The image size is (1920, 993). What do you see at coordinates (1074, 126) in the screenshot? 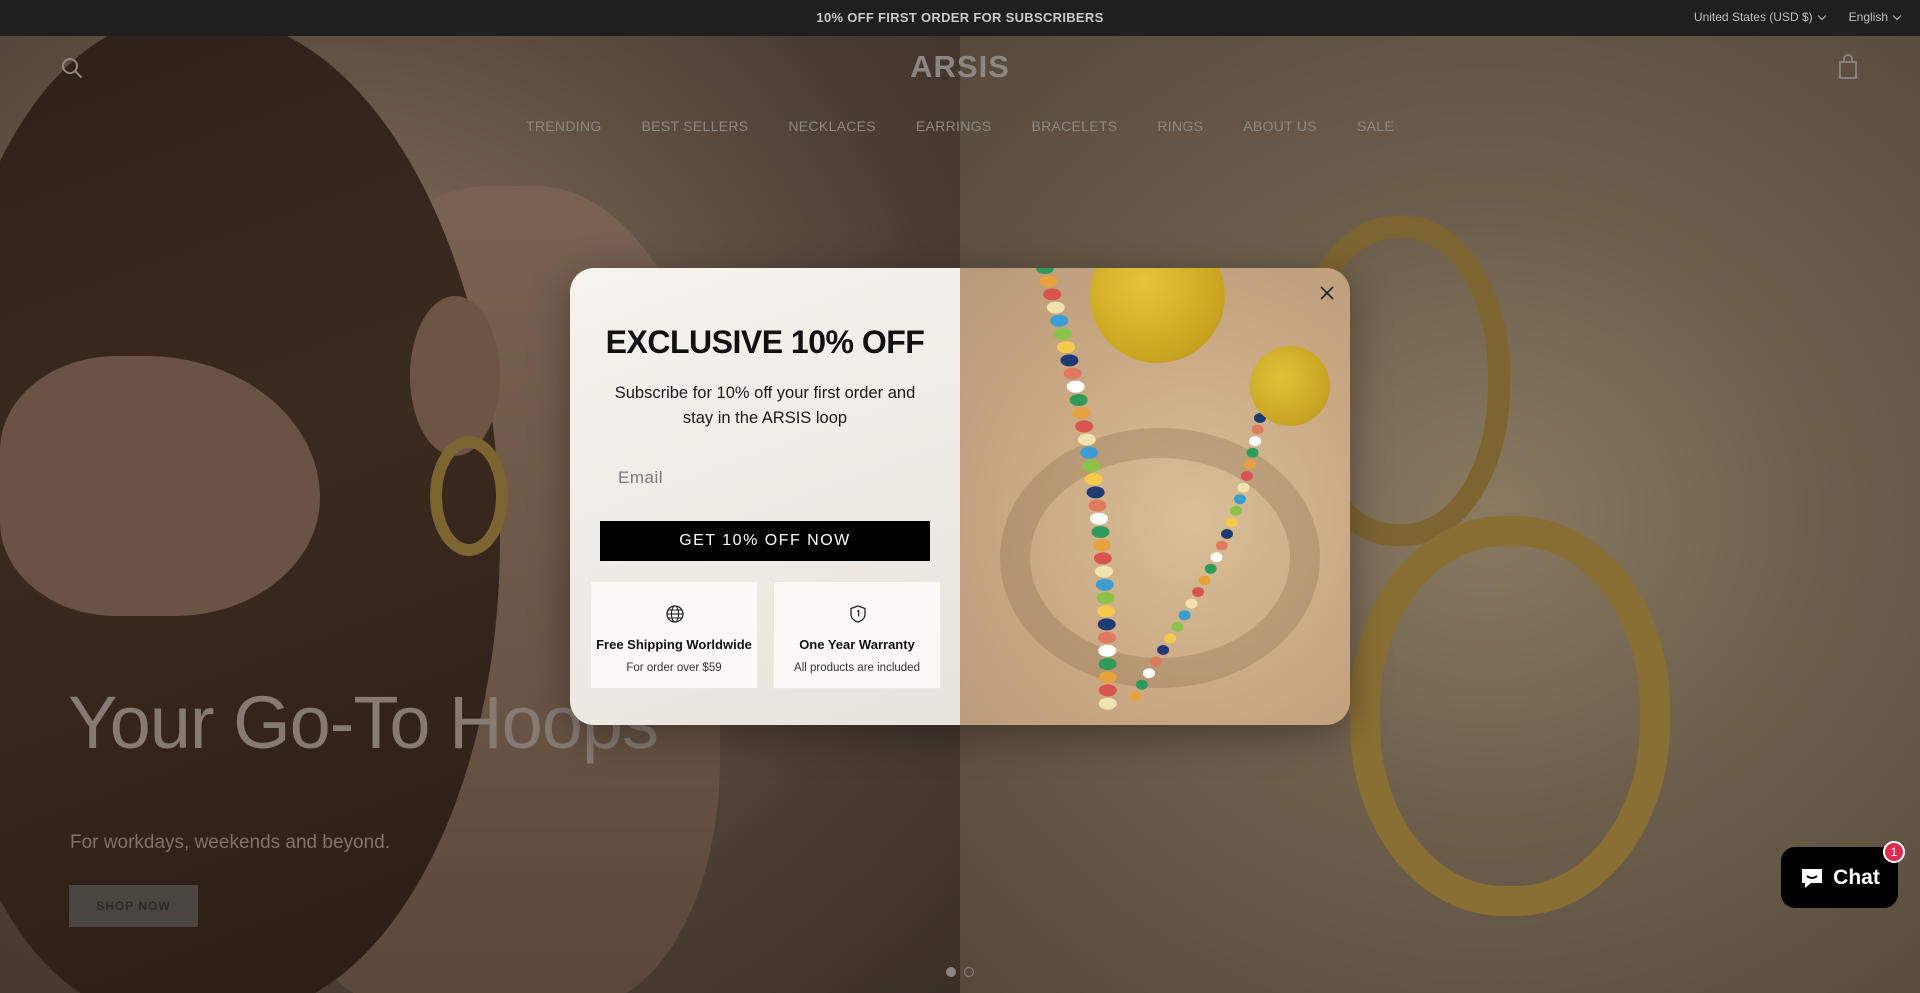
I see `nav-item-bracelets: BRACELETS` at bounding box center [1074, 126].